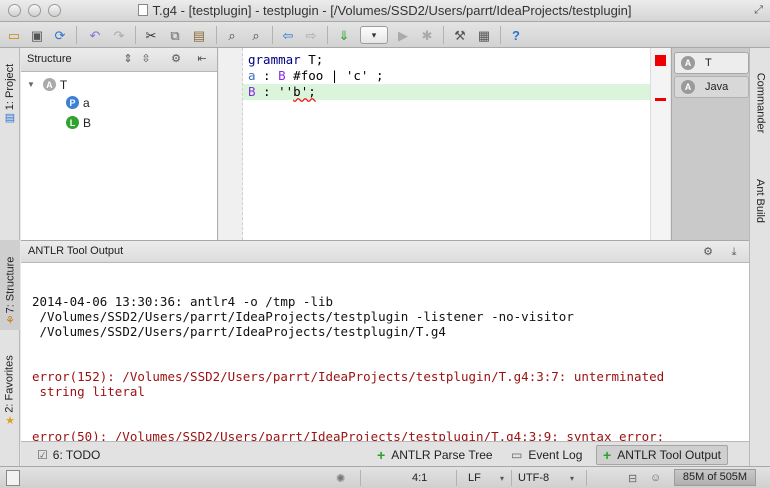  What do you see at coordinates (460, 35) in the screenshot?
I see `settings-icon: ⚒` at bounding box center [460, 35].